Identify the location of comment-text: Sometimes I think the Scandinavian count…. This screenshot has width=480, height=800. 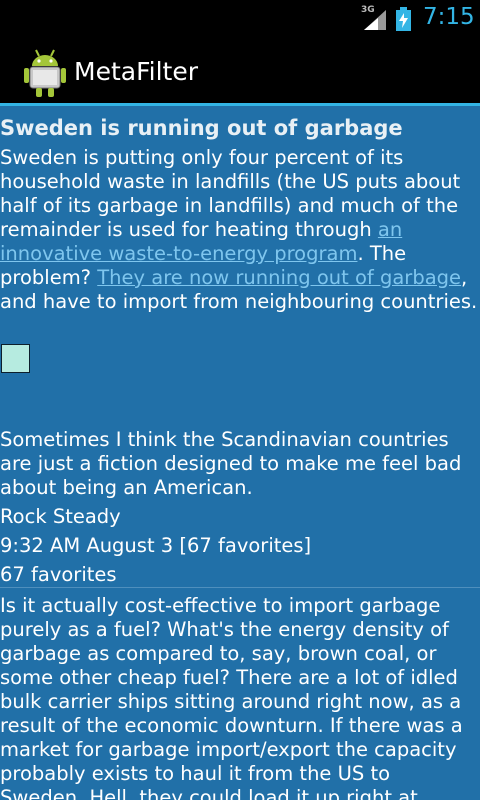
(231, 463).